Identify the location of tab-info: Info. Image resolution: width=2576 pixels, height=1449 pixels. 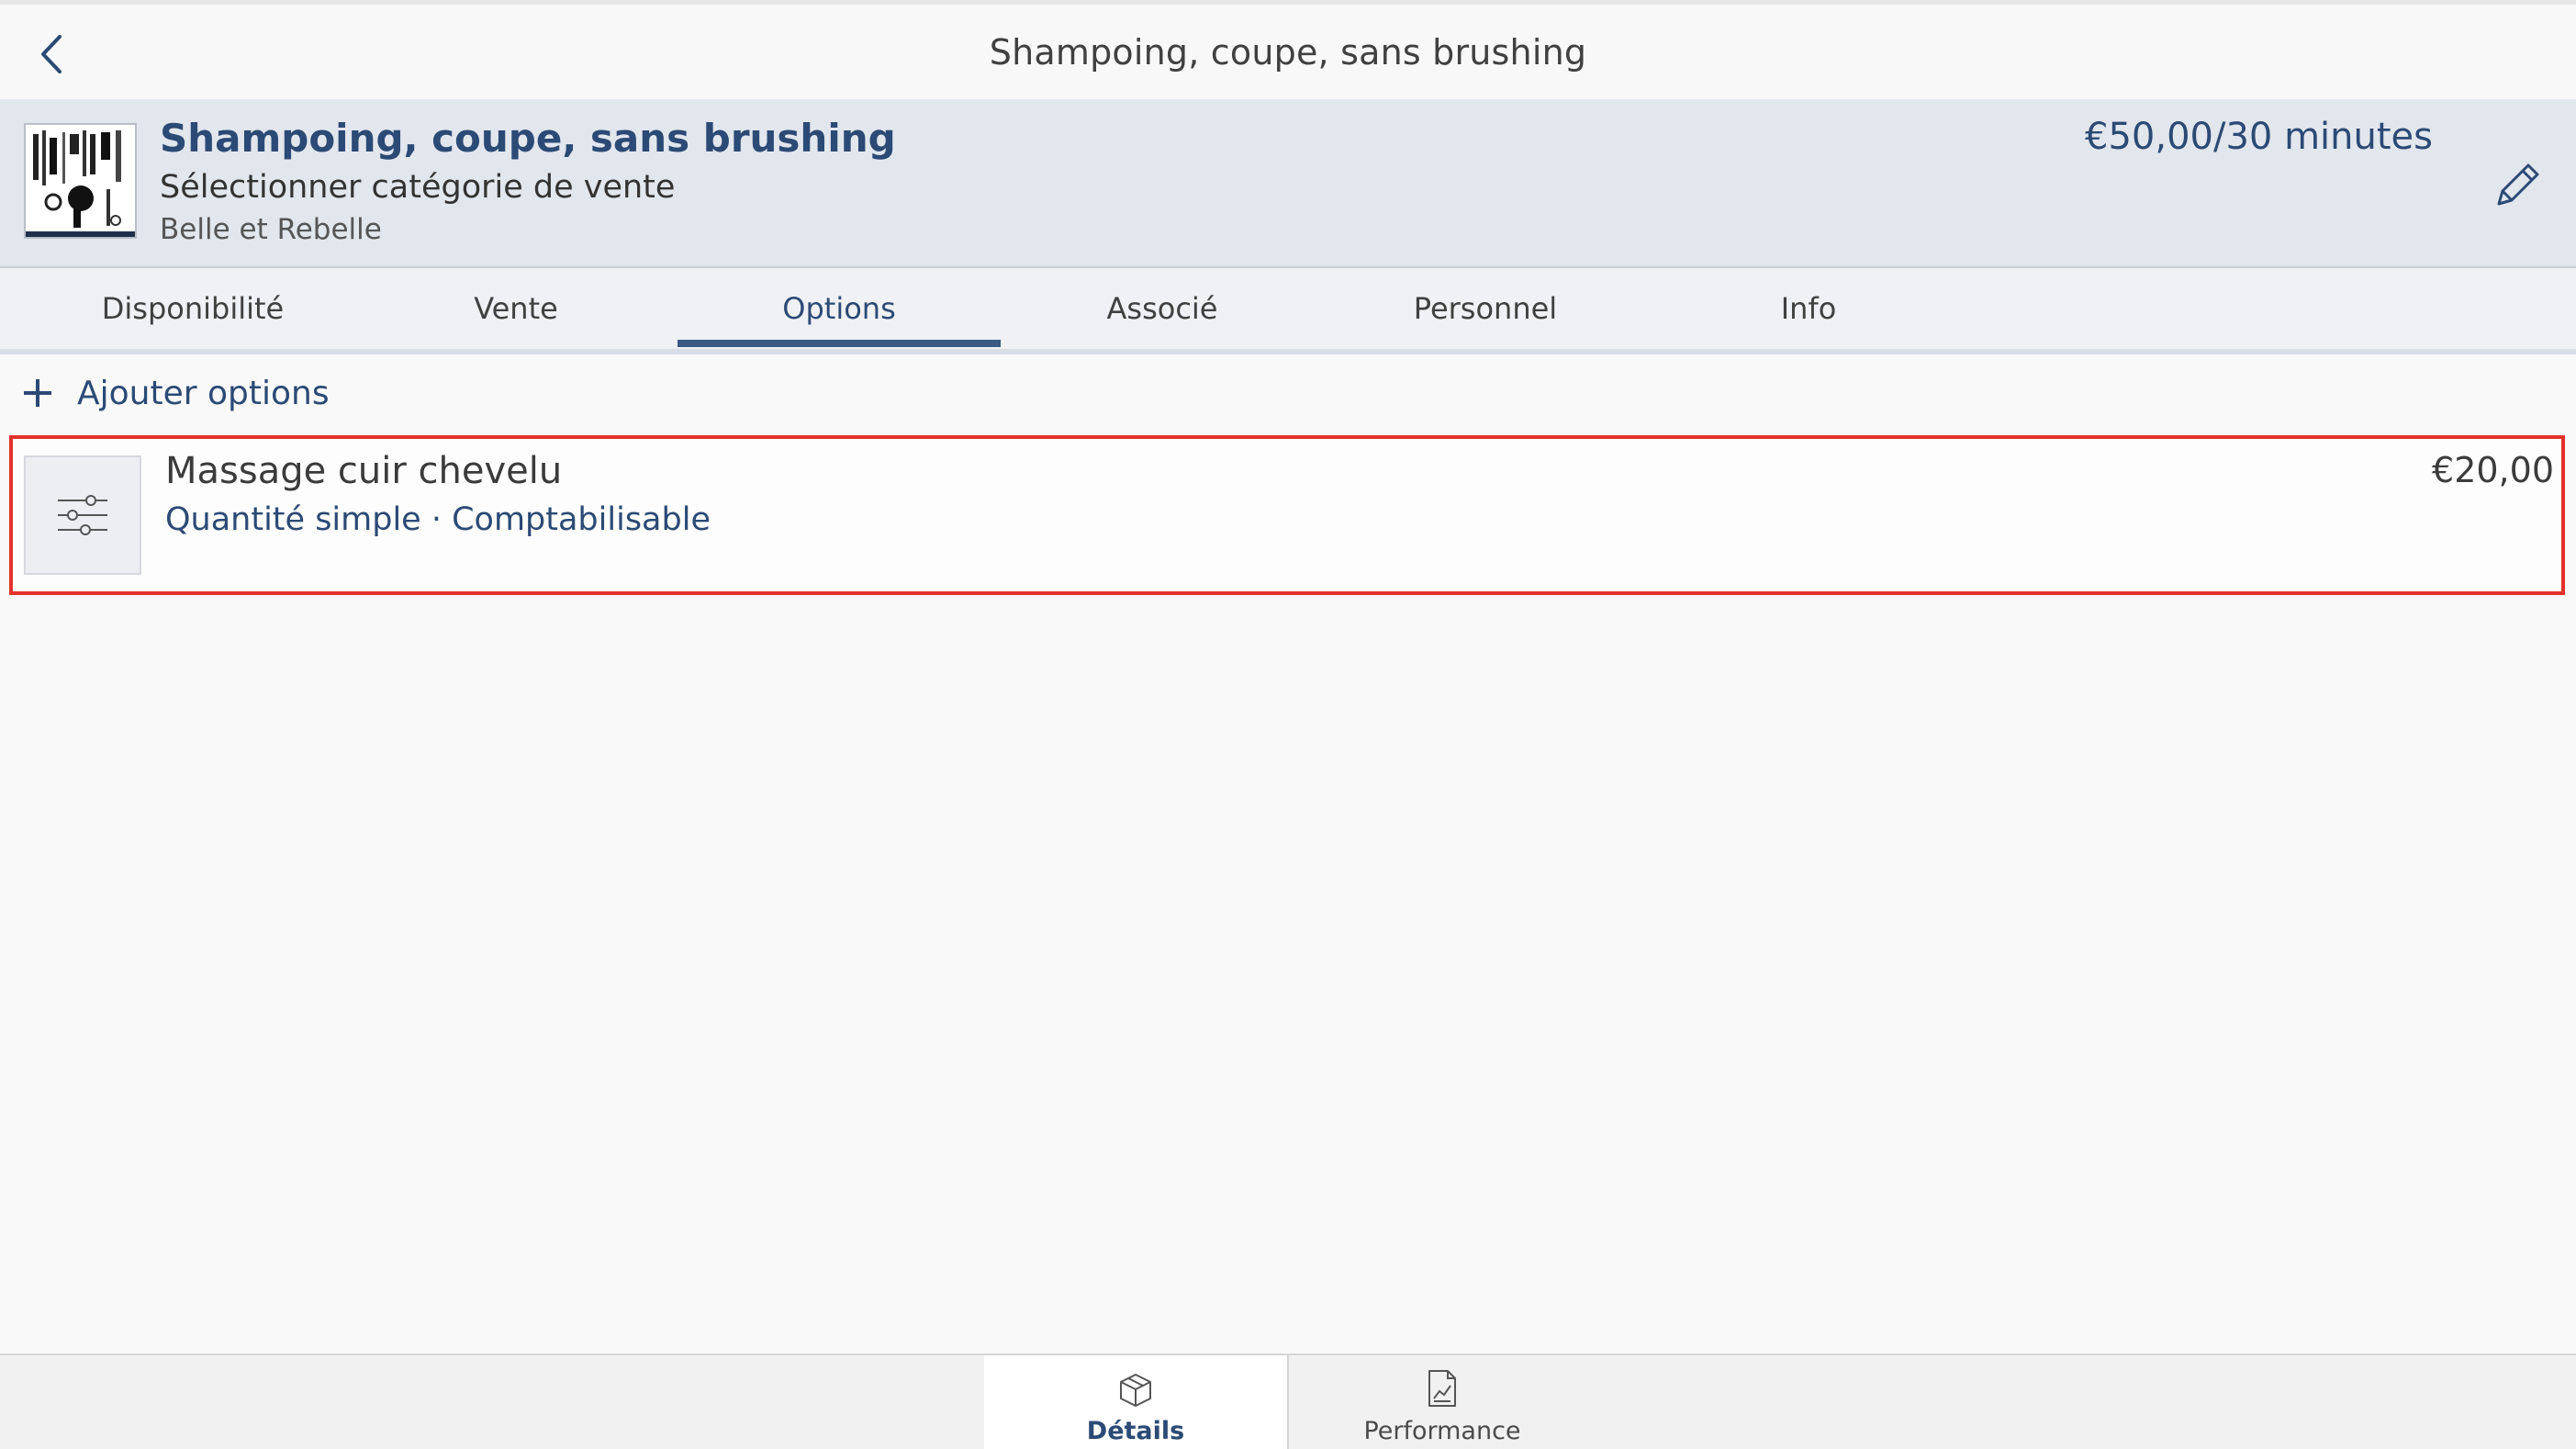
(1808, 308).